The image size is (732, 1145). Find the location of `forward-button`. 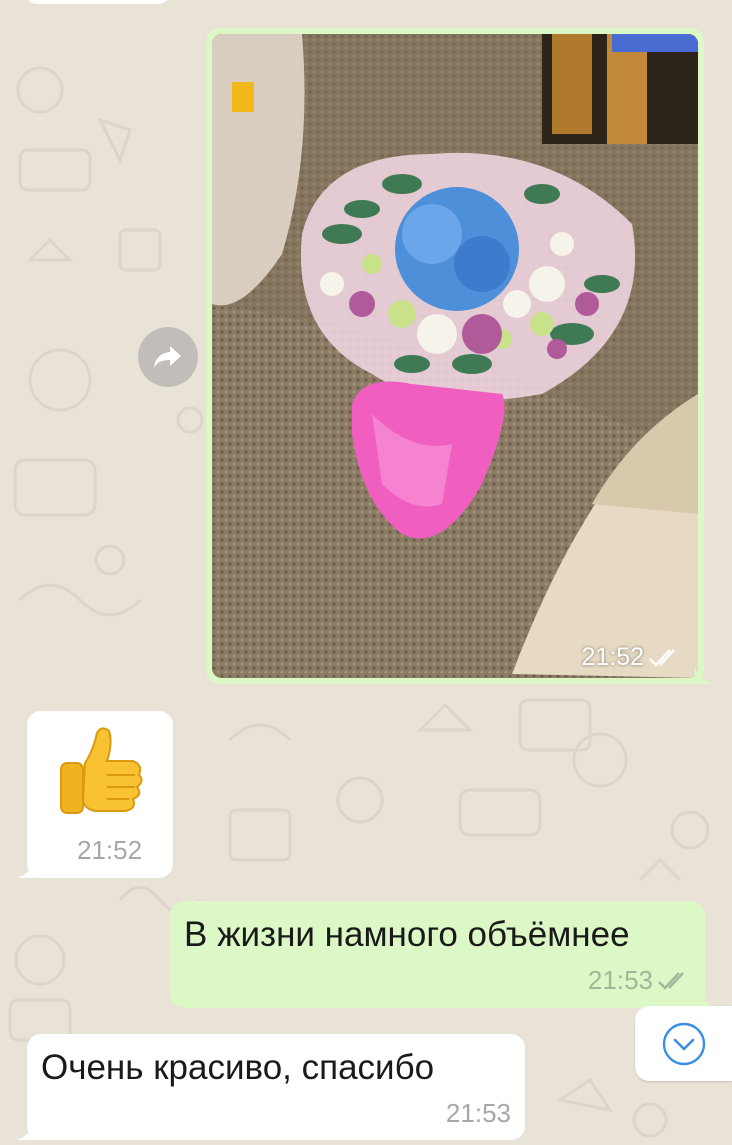

forward-button is located at coordinates (168, 357).